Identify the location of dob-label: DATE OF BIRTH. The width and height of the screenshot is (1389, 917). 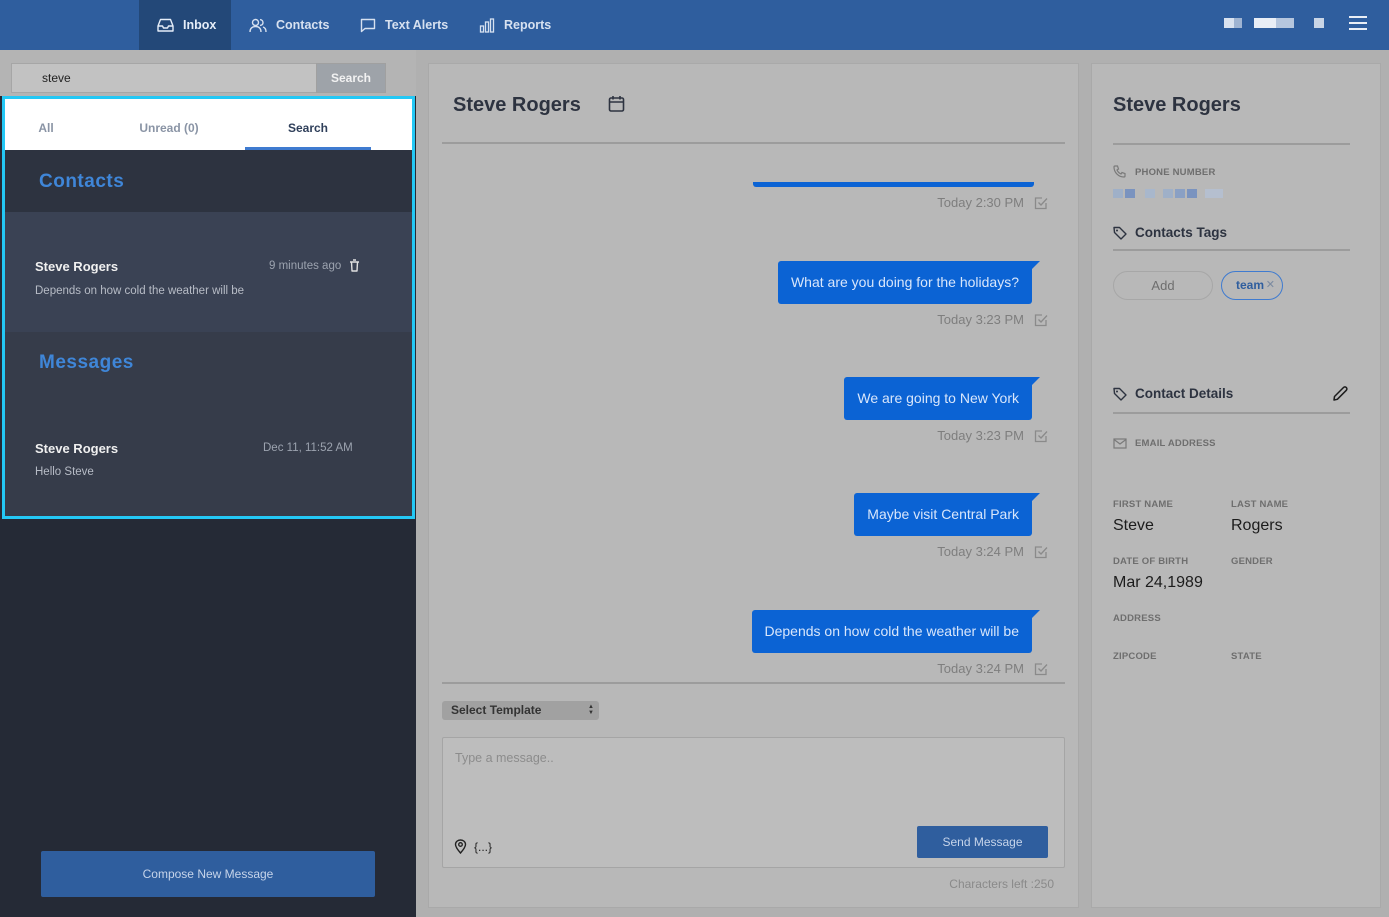
(1151, 561).